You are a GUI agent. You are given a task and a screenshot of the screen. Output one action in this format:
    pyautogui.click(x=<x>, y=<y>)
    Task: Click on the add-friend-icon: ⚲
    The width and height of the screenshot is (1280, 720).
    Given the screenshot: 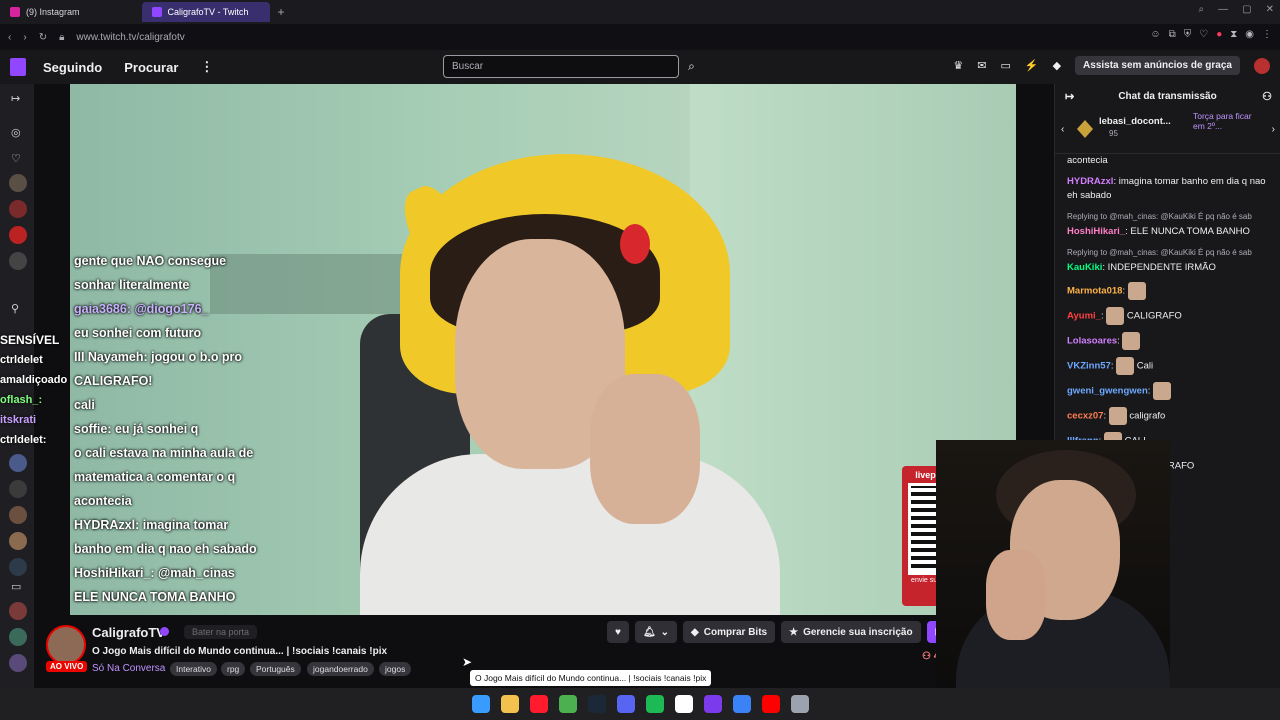 What is the action you would take?
    pyautogui.click(x=15, y=308)
    